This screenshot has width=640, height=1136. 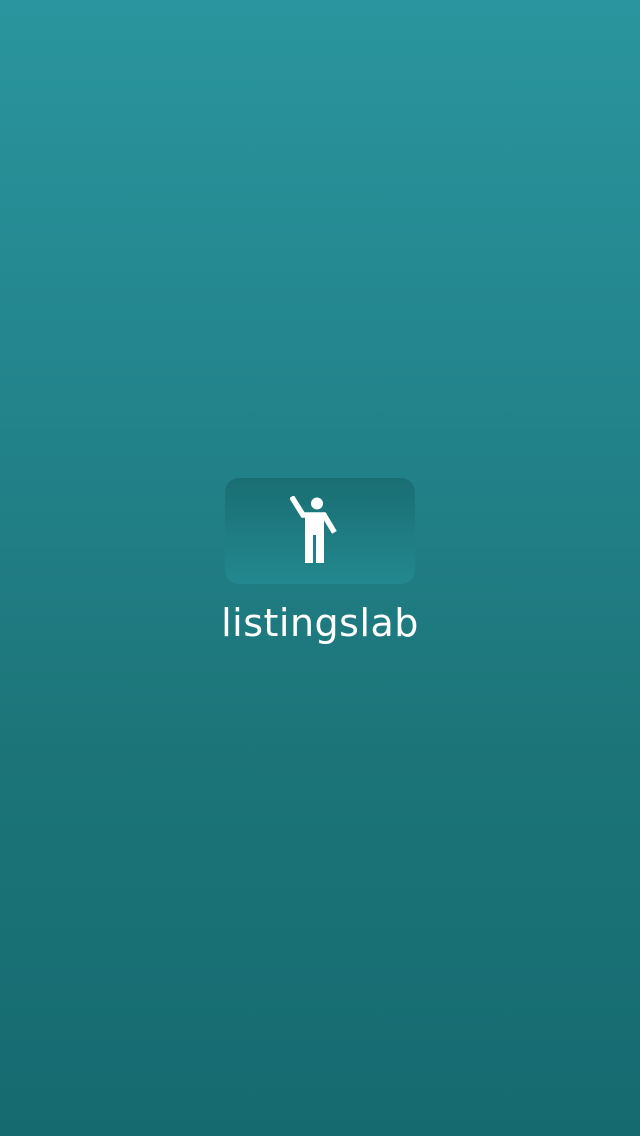 I want to click on app-logo, so click(x=320, y=531).